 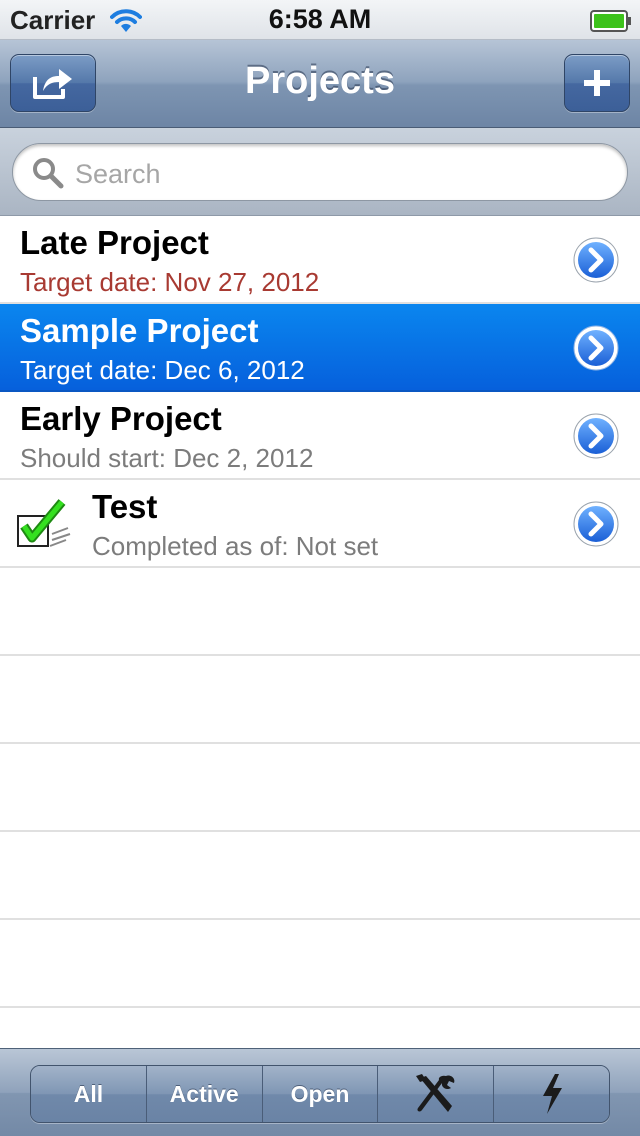 I want to click on project-row-sample: Sample Project Target date: Dec 6, 2012, so click(x=320, y=348).